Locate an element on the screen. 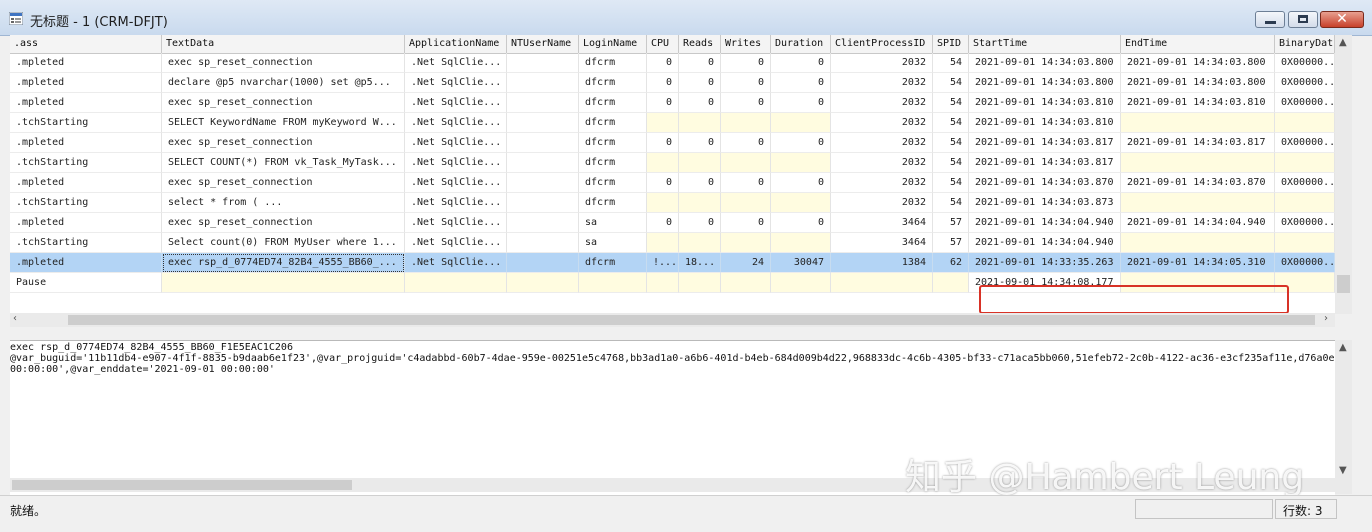 This screenshot has height=532, width=1372. table-cell: 30047 is located at coordinates (801, 263).